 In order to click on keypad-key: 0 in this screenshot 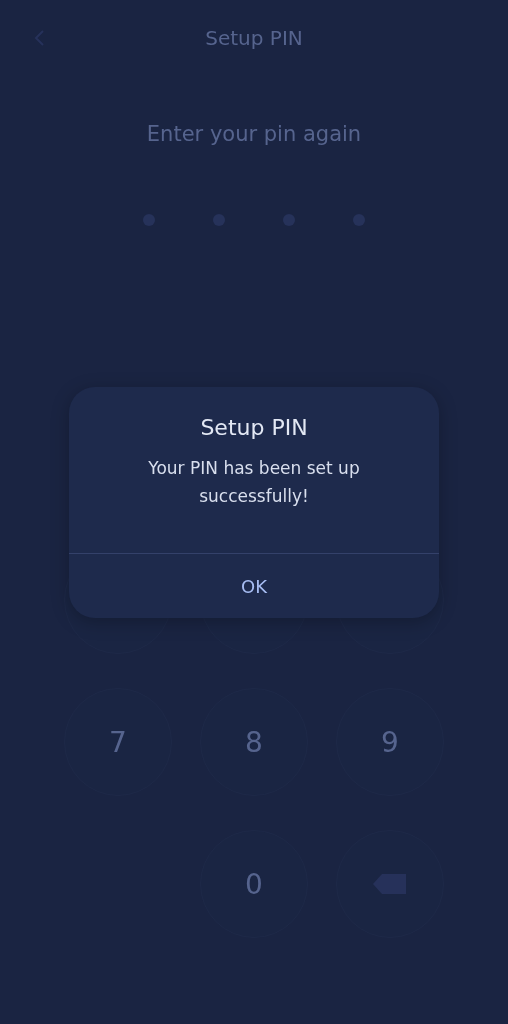, I will do `click(254, 884)`.